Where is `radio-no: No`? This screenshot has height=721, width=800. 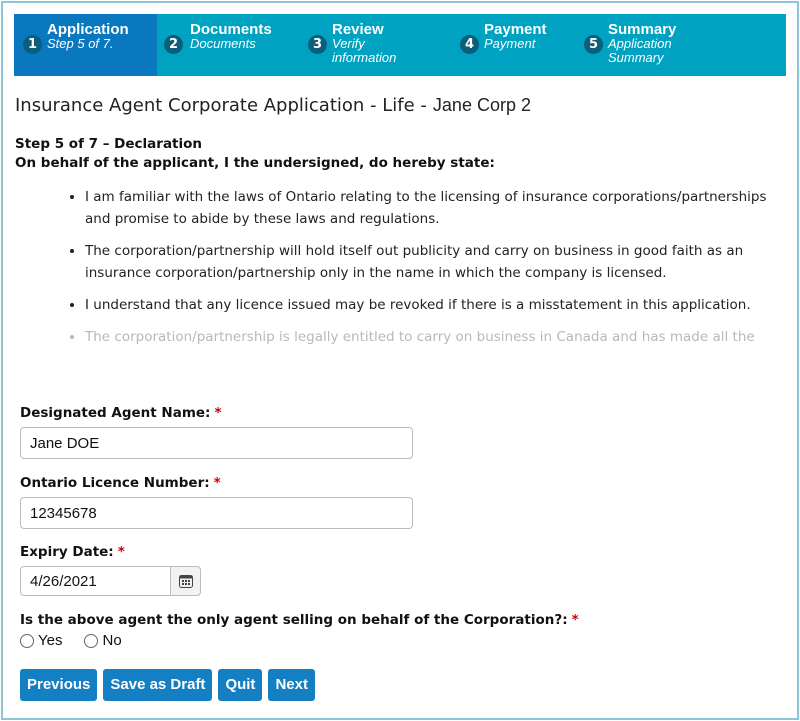 radio-no: No is located at coordinates (103, 640).